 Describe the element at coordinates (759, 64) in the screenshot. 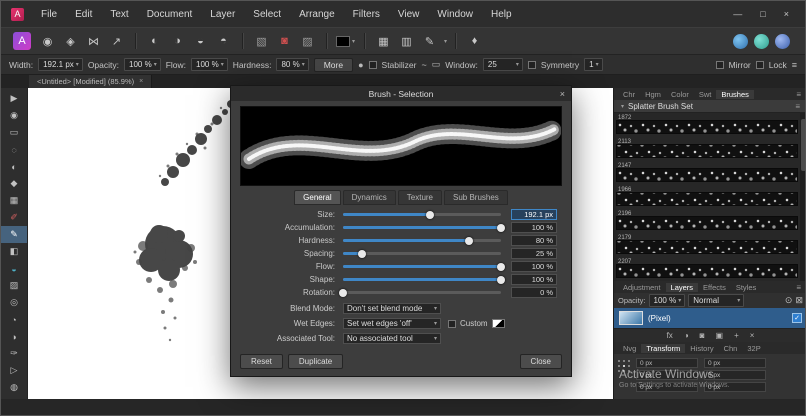

I see `lock-checkbox` at that location.